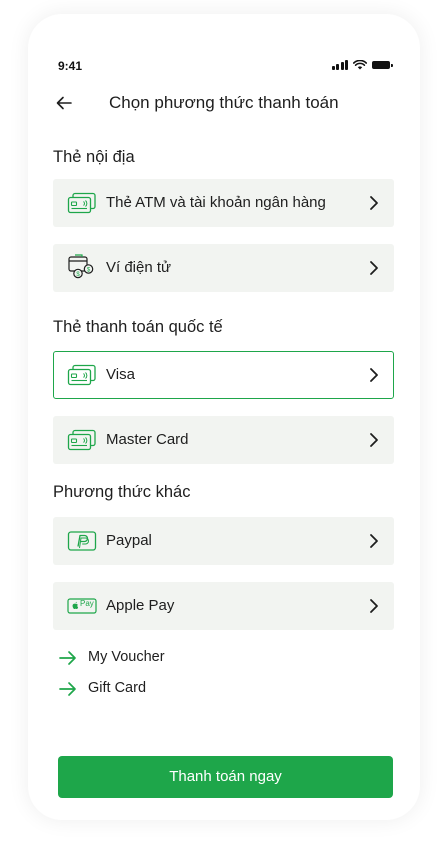  What do you see at coordinates (126, 657) in the screenshot?
I see `link-label: My Voucher` at bounding box center [126, 657].